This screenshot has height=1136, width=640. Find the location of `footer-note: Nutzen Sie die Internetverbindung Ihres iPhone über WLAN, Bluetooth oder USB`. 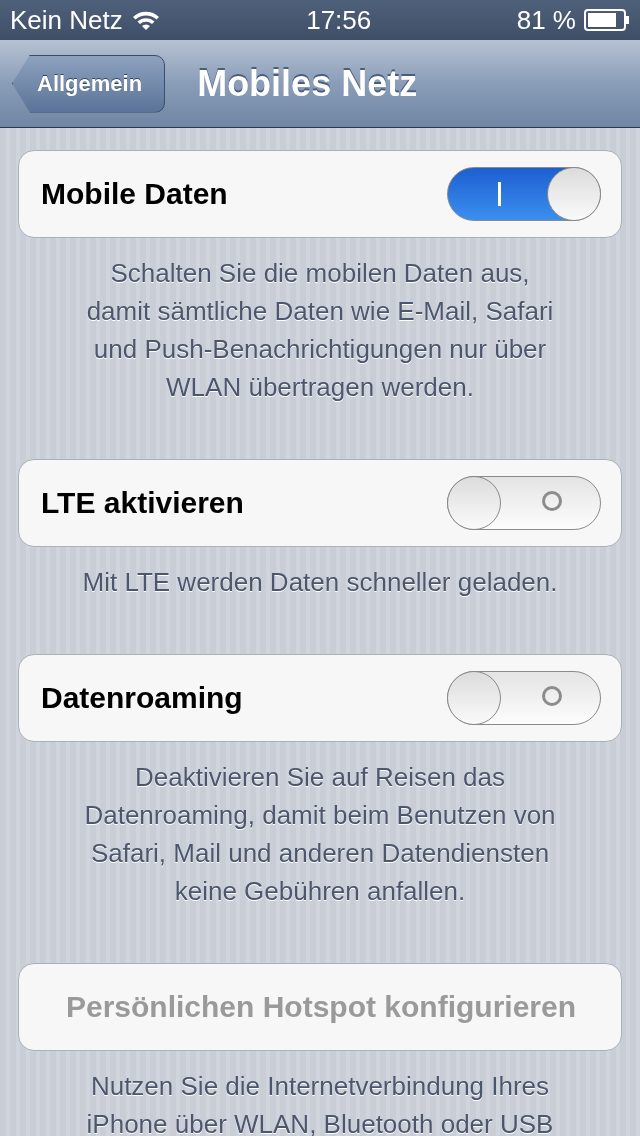

footer-note: Nutzen Sie die Internetverbindung Ihres iPhone über WLAN, Bluetooth oder USB is located at coordinates (320, 1103).